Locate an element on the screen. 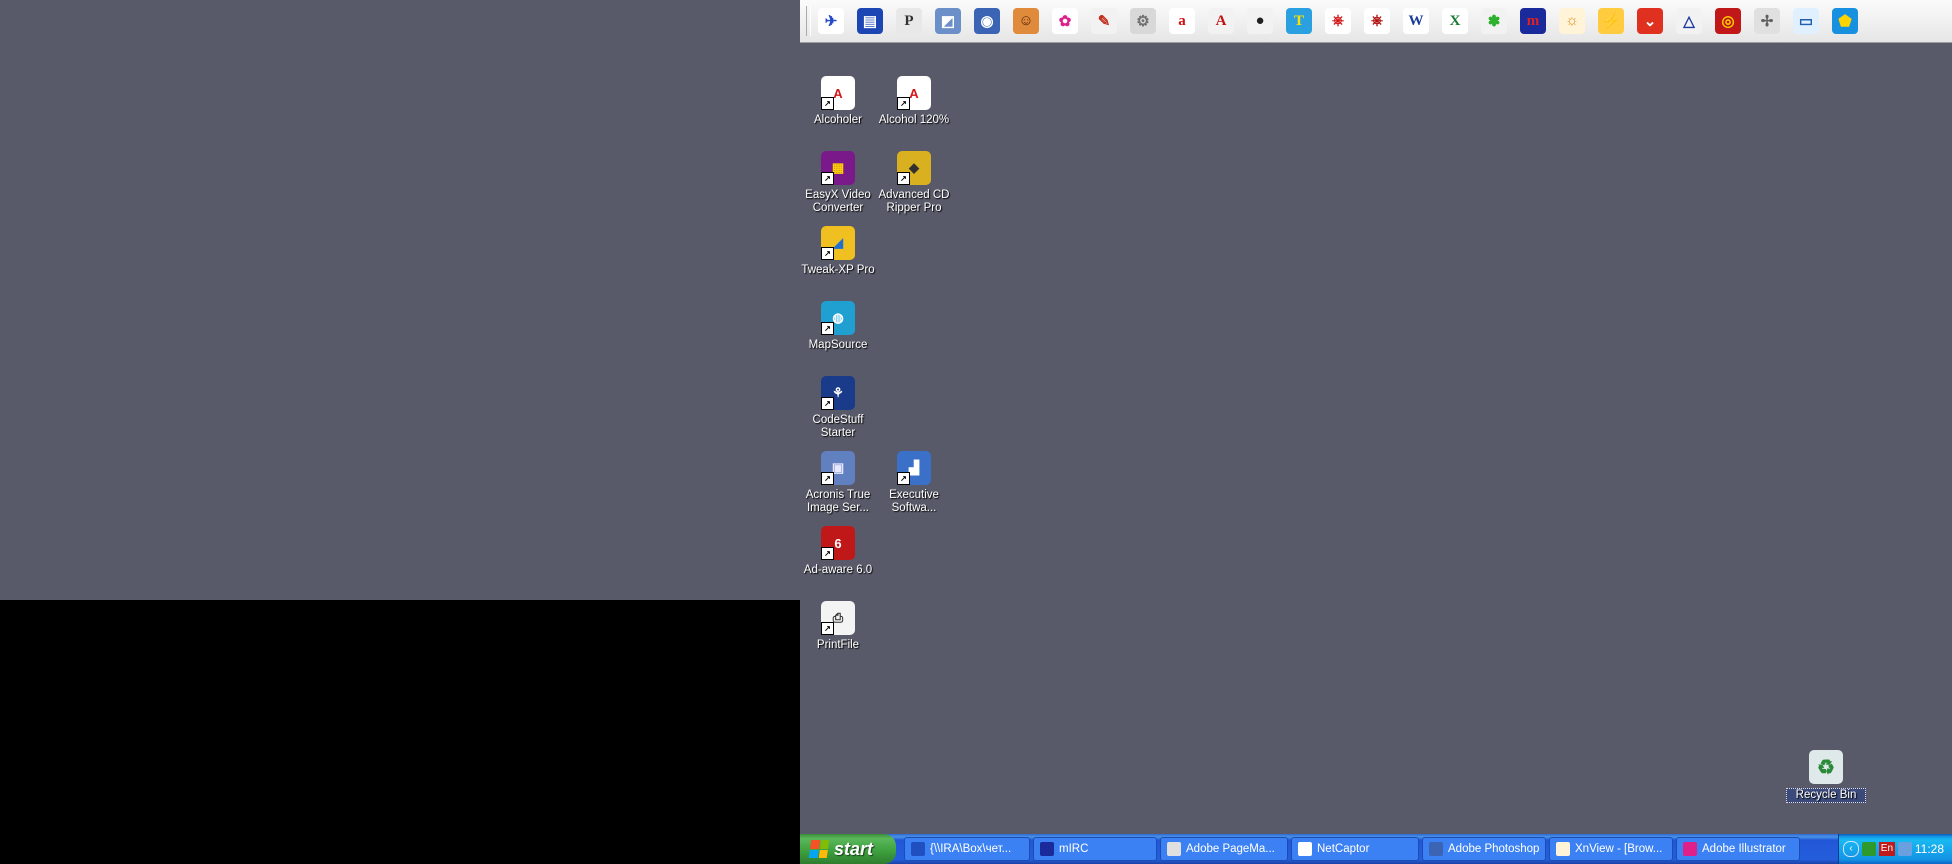 This screenshot has width=1952, height=864. task-label: mIRC is located at coordinates (1074, 849).